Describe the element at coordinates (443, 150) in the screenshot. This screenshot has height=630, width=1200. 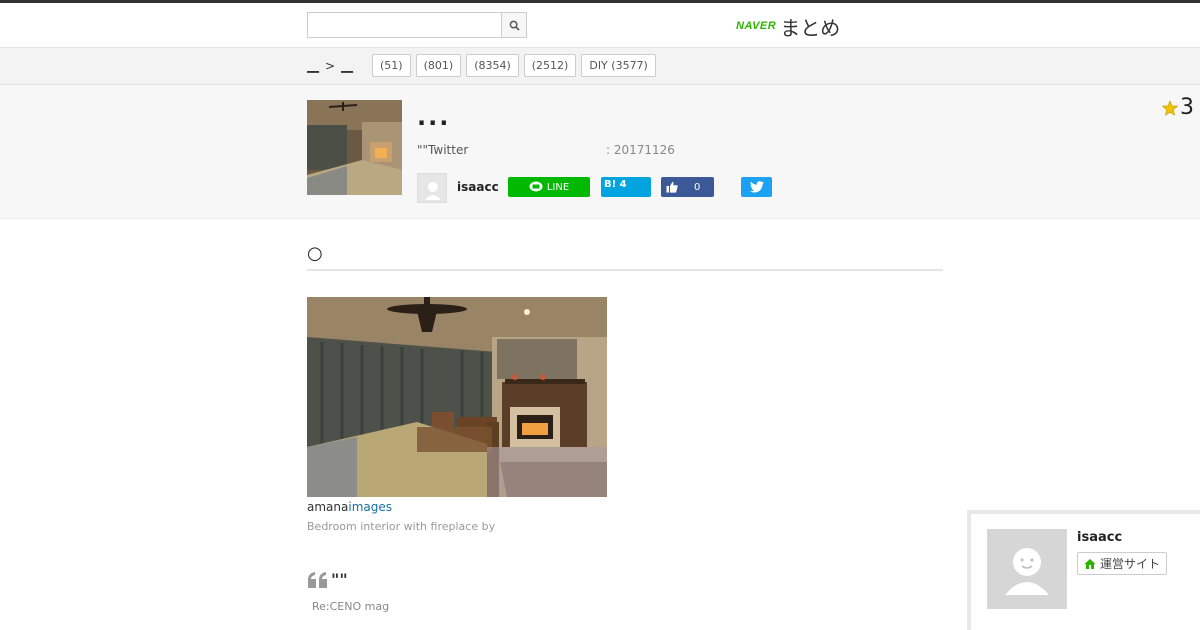
I see `article-description: ""Twitter` at that location.